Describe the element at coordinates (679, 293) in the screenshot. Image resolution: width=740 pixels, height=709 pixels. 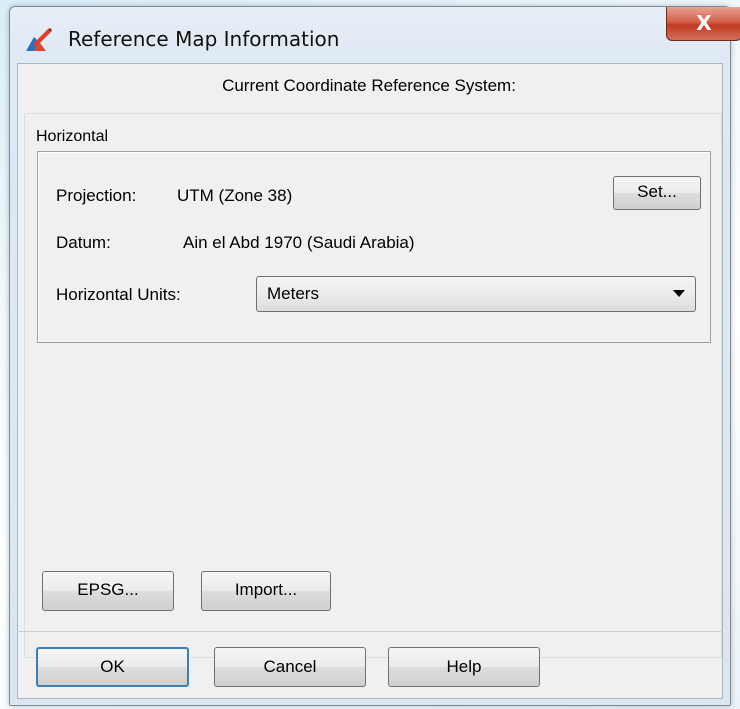
I see `chevron-down-icon` at that location.